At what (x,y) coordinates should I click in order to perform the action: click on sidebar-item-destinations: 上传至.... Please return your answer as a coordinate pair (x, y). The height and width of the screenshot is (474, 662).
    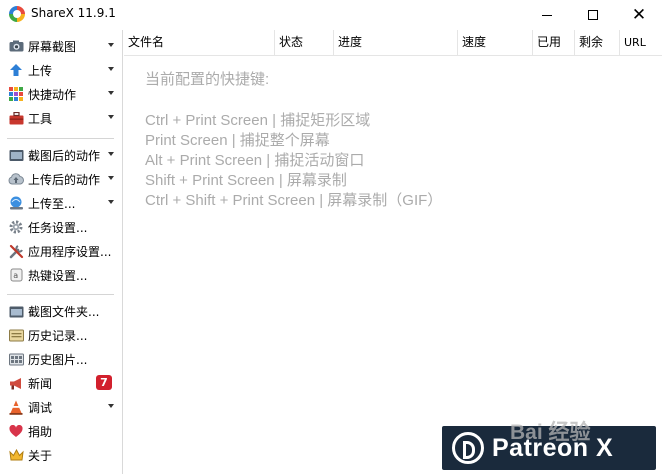
    Looking at the image, I should click on (63, 203).